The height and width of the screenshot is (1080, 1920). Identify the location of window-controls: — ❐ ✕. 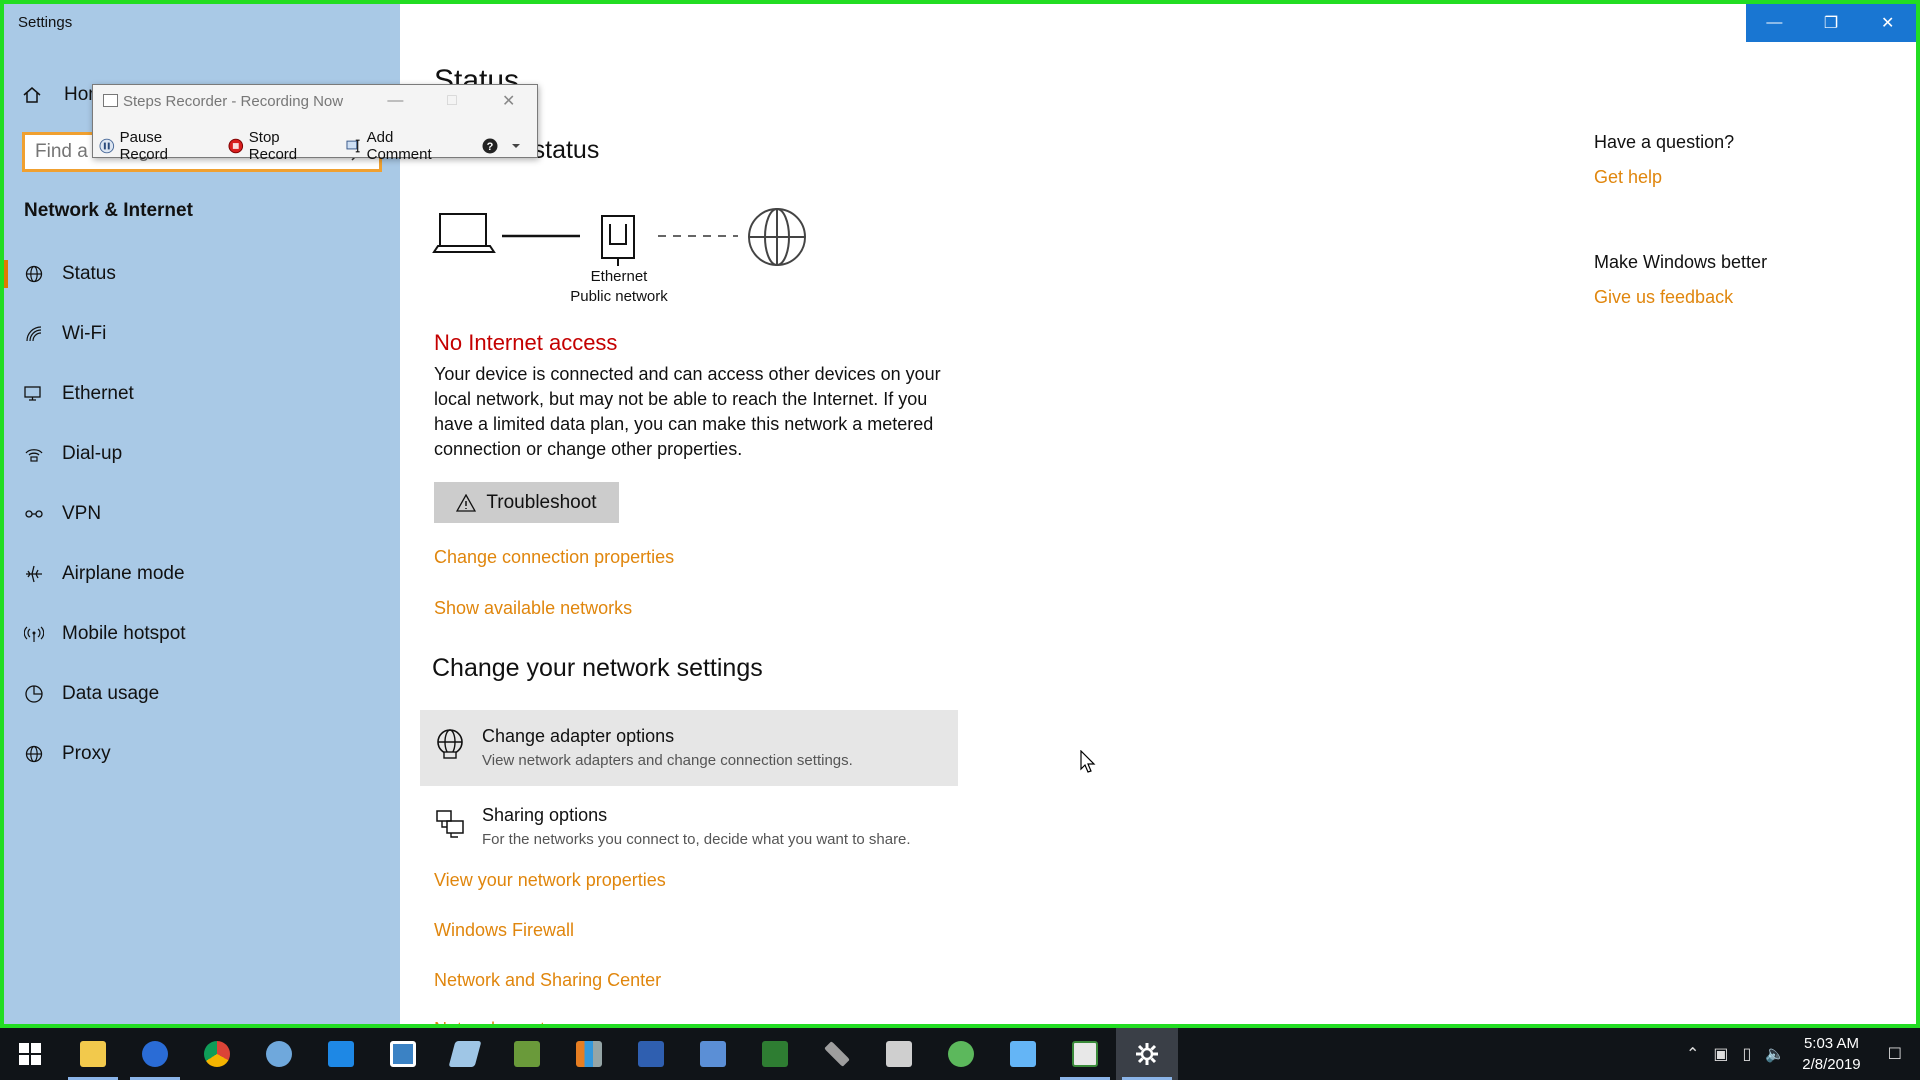
(1831, 23).